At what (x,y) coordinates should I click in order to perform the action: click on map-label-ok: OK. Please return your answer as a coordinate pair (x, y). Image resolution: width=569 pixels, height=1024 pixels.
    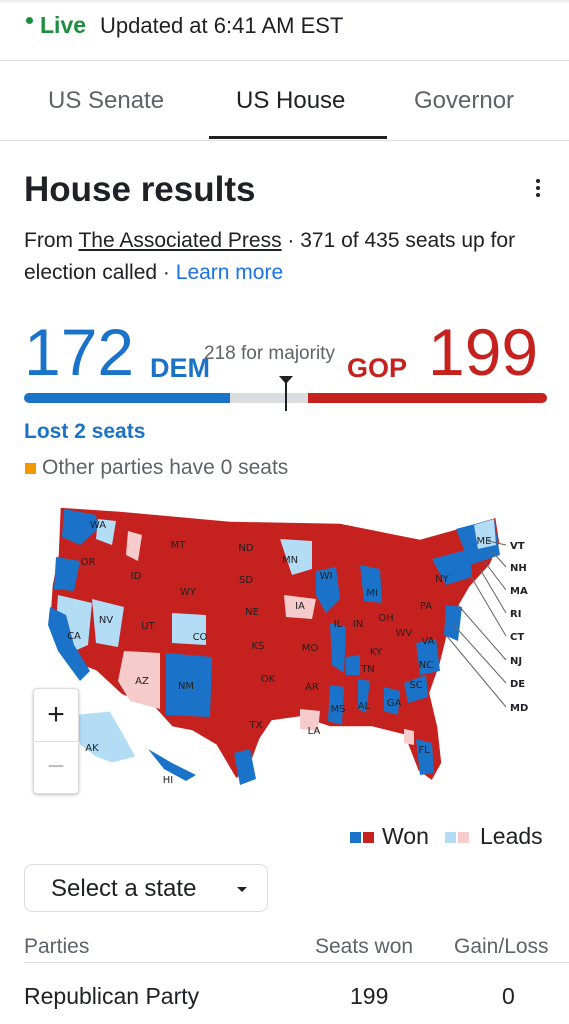
    Looking at the image, I should click on (268, 679).